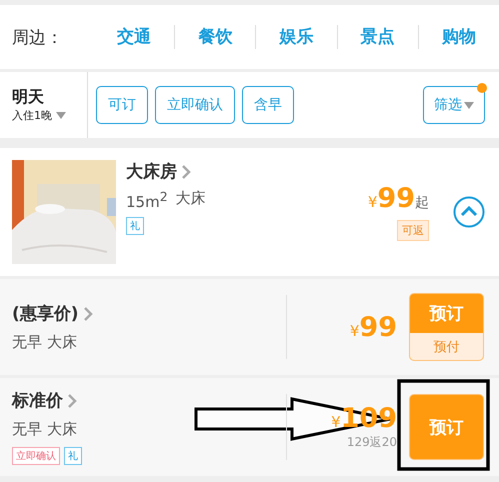 The width and height of the screenshot is (499, 482). I want to click on nearby-link: 购物, so click(458, 37).